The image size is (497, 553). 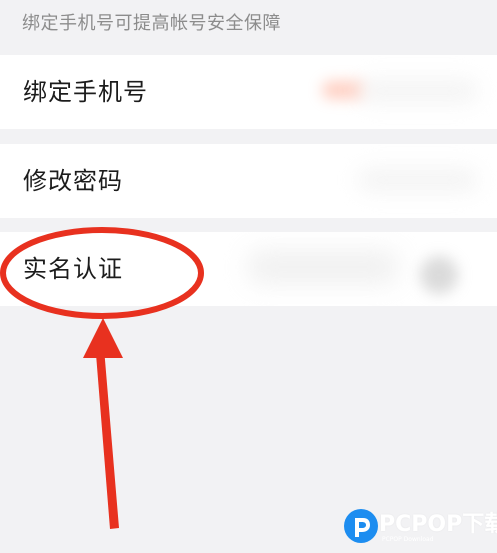 What do you see at coordinates (438, 524) in the screenshot?
I see `watermark-brand: PCPOP下载` at bounding box center [438, 524].